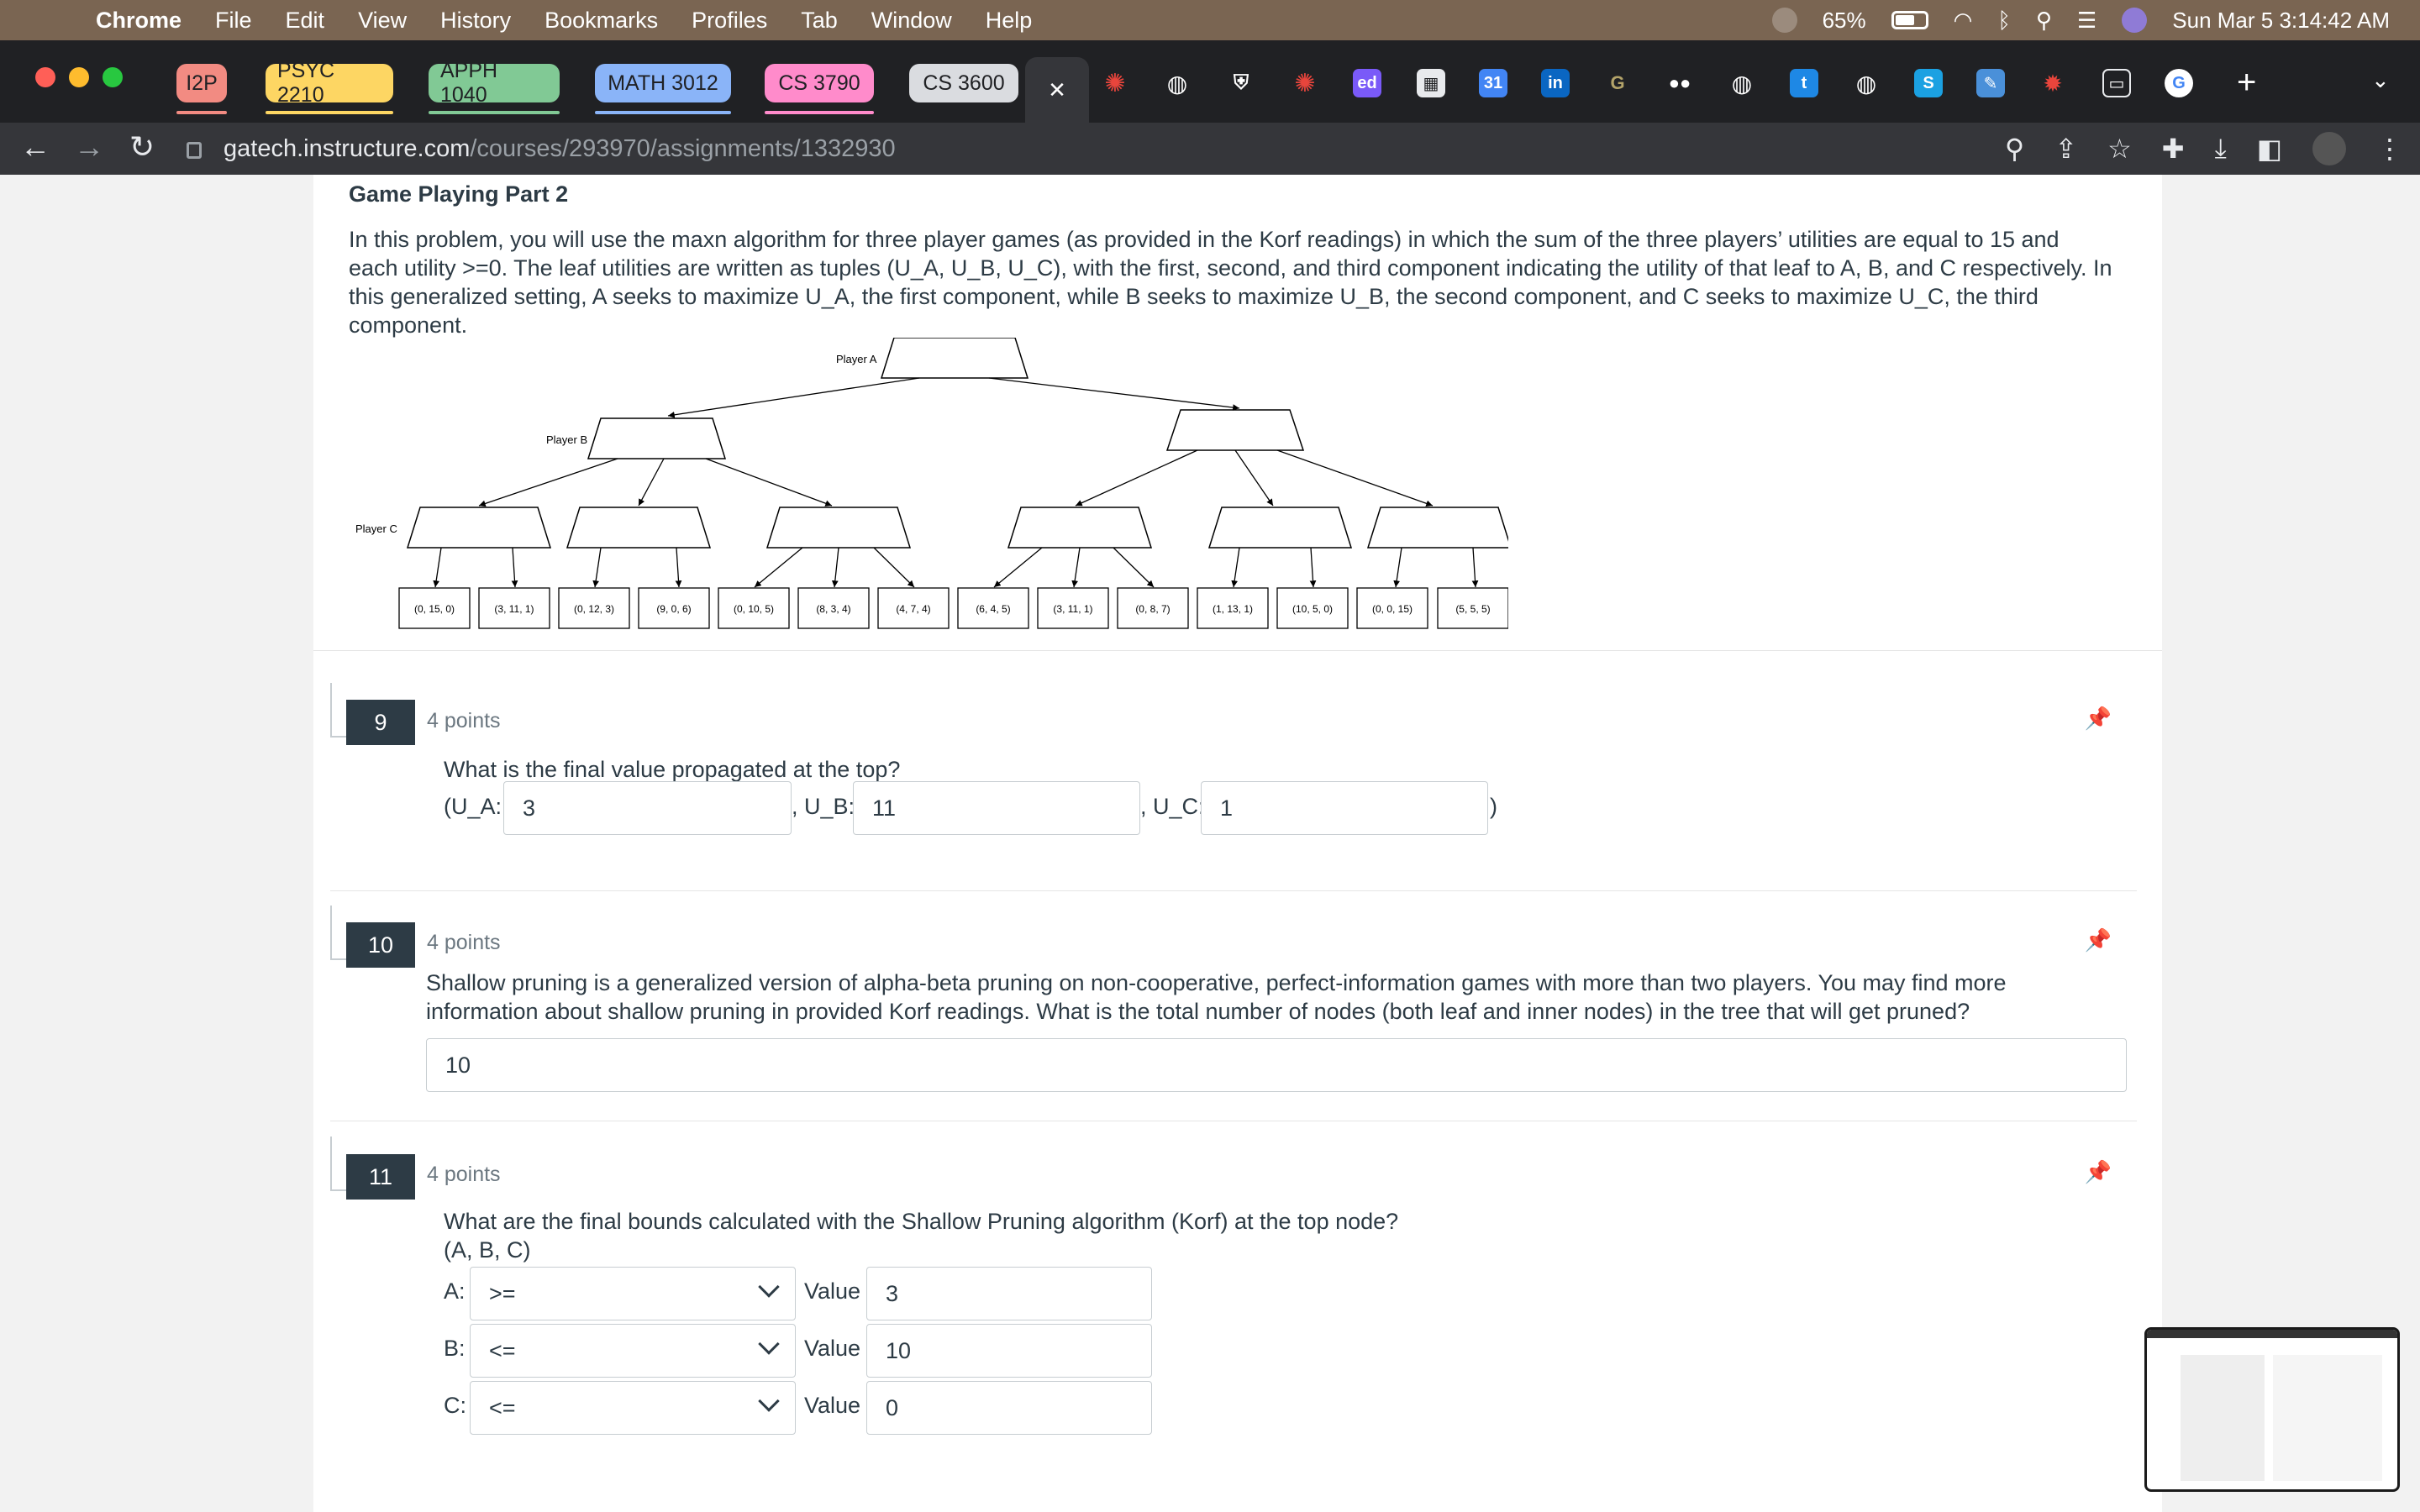 Image resolution: width=2420 pixels, height=1512 pixels. What do you see at coordinates (2086, 21) in the screenshot?
I see `control-center-icon: ☰` at bounding box center [2086, 21].